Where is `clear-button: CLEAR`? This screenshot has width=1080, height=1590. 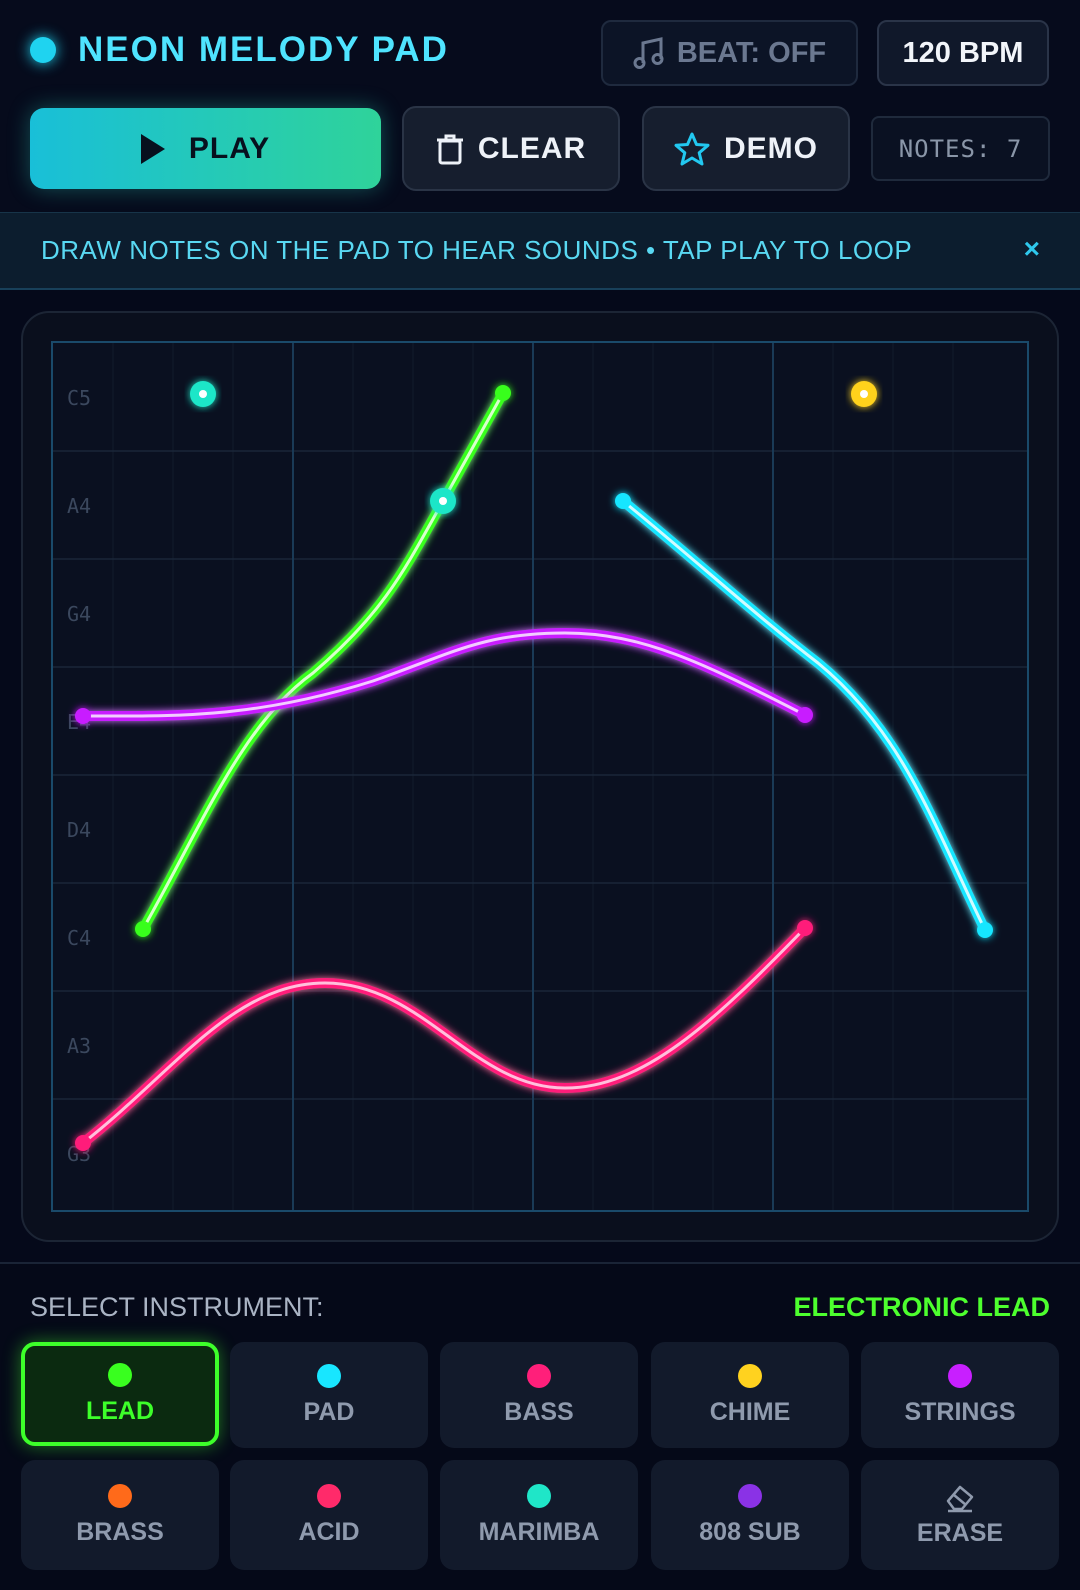 clear-button: CLEAR is located at coordinates (511, 148).